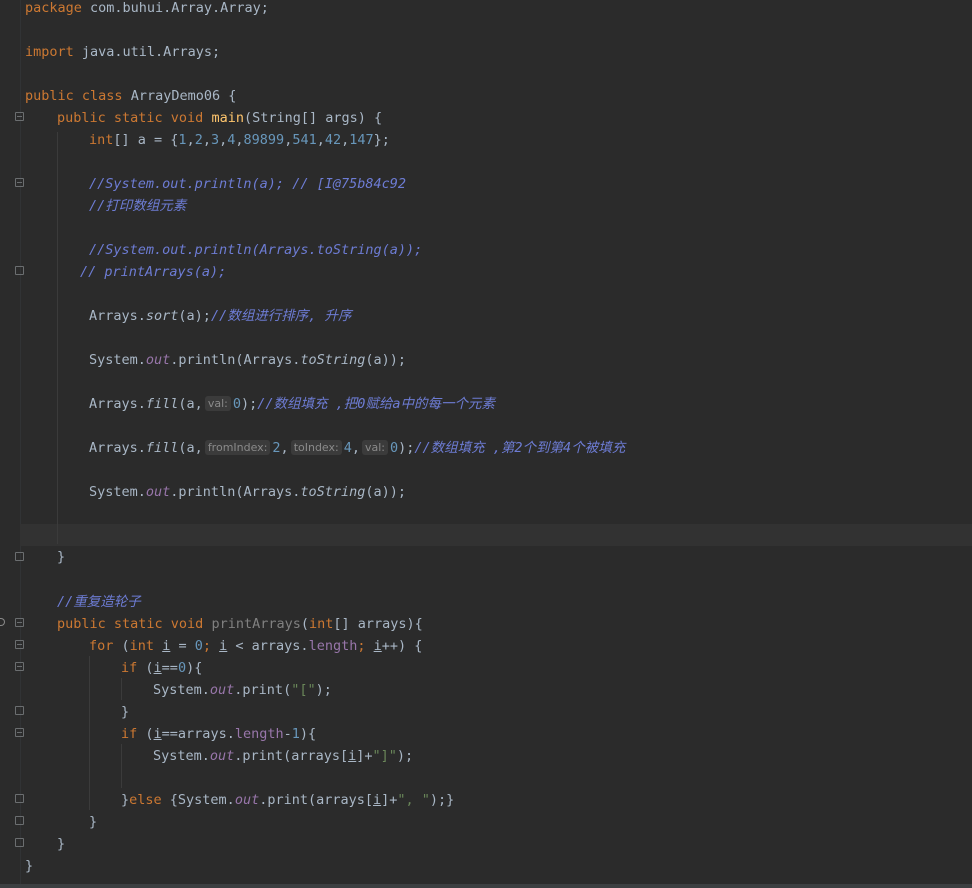 Image resolution: width=972 pixels, height=888 pixels. What do you see at coordinates (198, 800) in the screenshot?
I see `code-text: {System.` at bounding box center [198, 800].